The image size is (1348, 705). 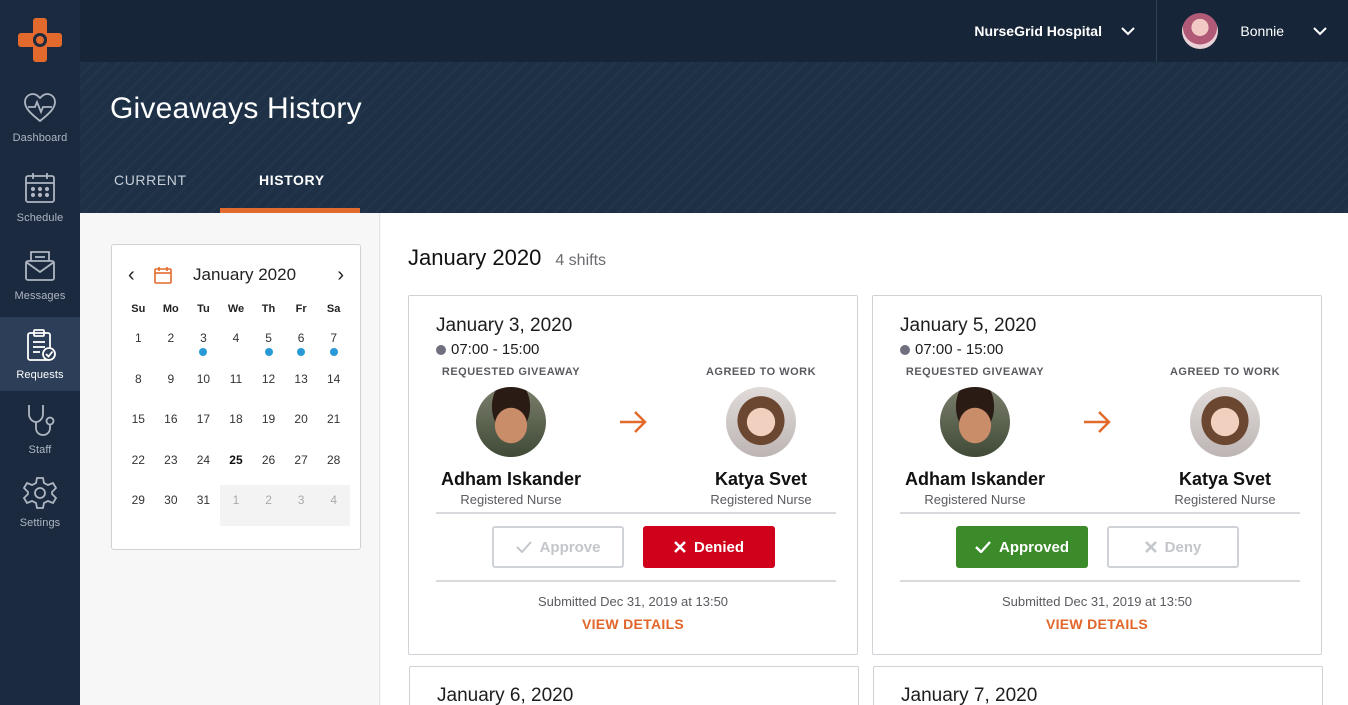 What do you see at coordinates (203, 500) in the screenshot?
I see `day-number: 31` at bounding box center [203, 500].